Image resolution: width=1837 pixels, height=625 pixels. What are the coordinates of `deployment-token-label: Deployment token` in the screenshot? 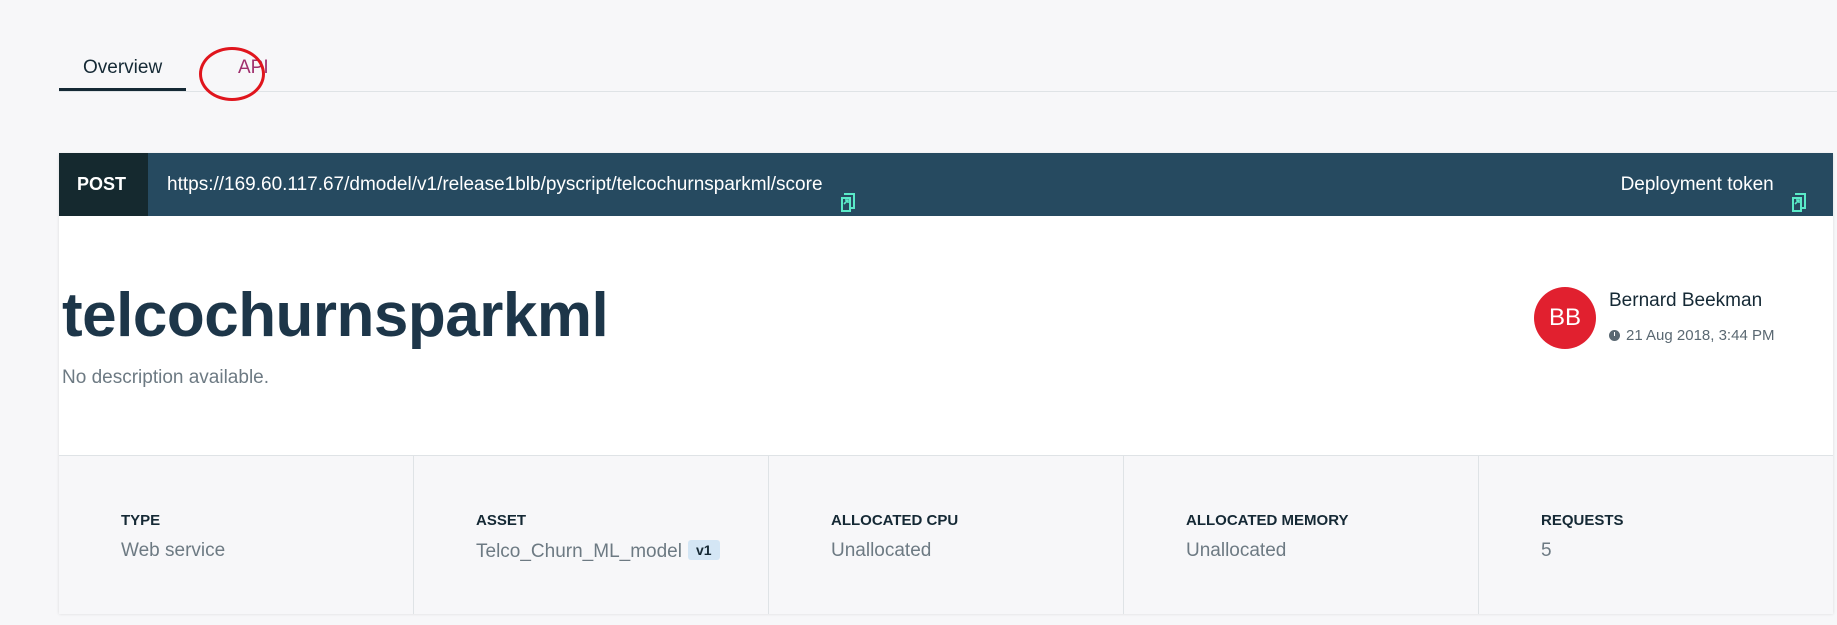 It's located at (1697, 184).